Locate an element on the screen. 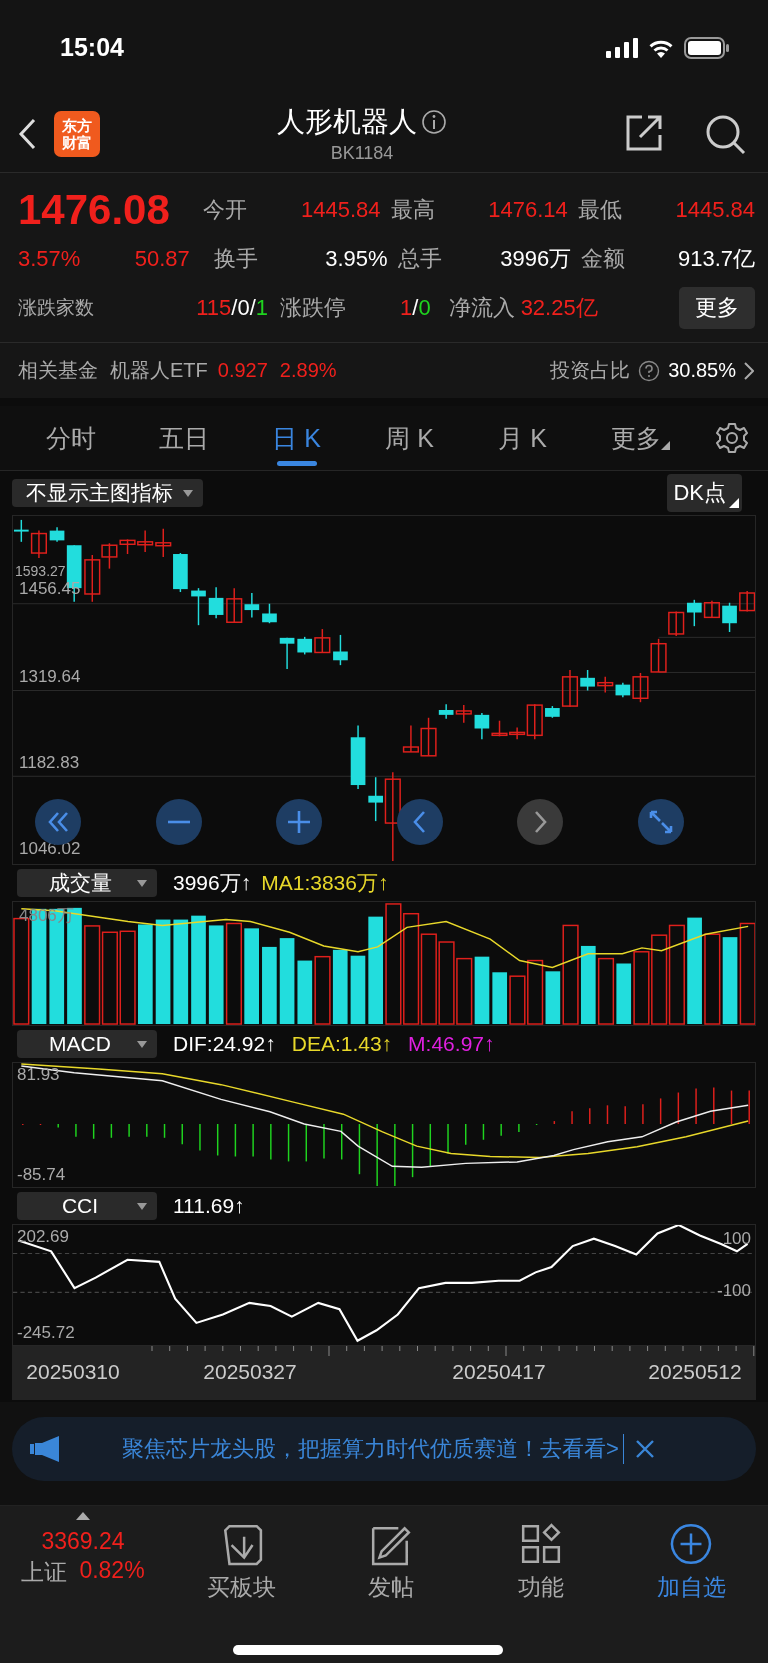 Image resolution: width=768 pixels, height=1663 pixels. cci-axis-label: -245.72 is located at coordinates (46, 1333).